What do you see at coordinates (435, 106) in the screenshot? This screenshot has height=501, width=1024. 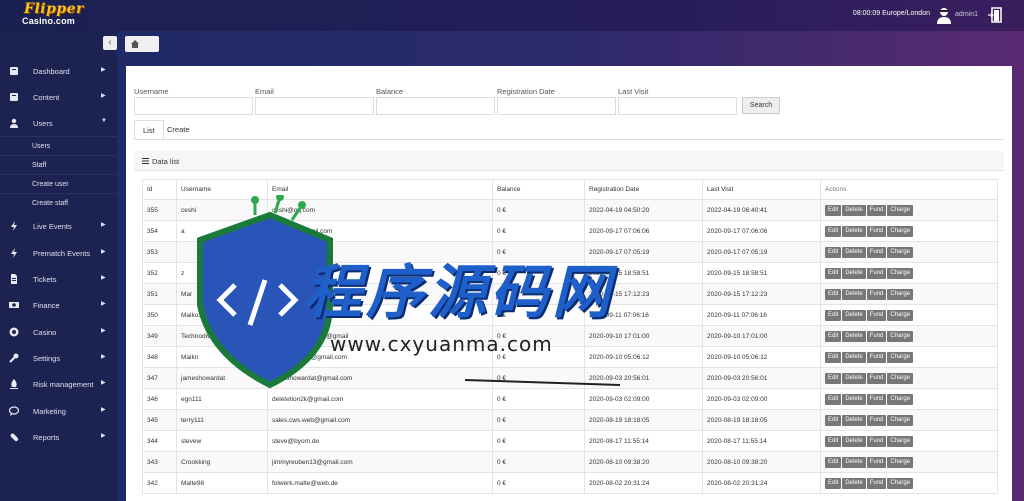 I see `balance-input` at bounding box center [435, 106].